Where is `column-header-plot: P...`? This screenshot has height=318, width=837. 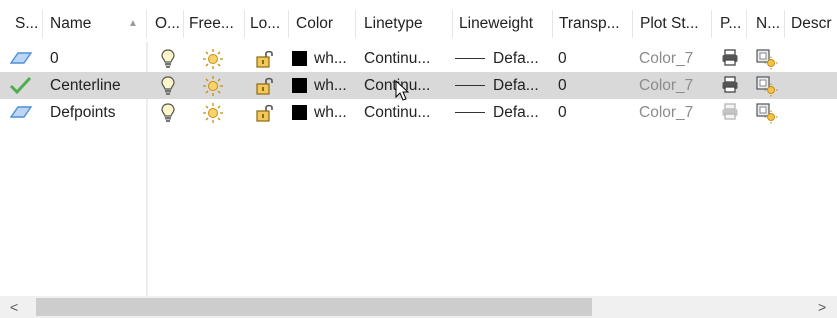 column-header-plot: P... is located at coordinates (732, 24).